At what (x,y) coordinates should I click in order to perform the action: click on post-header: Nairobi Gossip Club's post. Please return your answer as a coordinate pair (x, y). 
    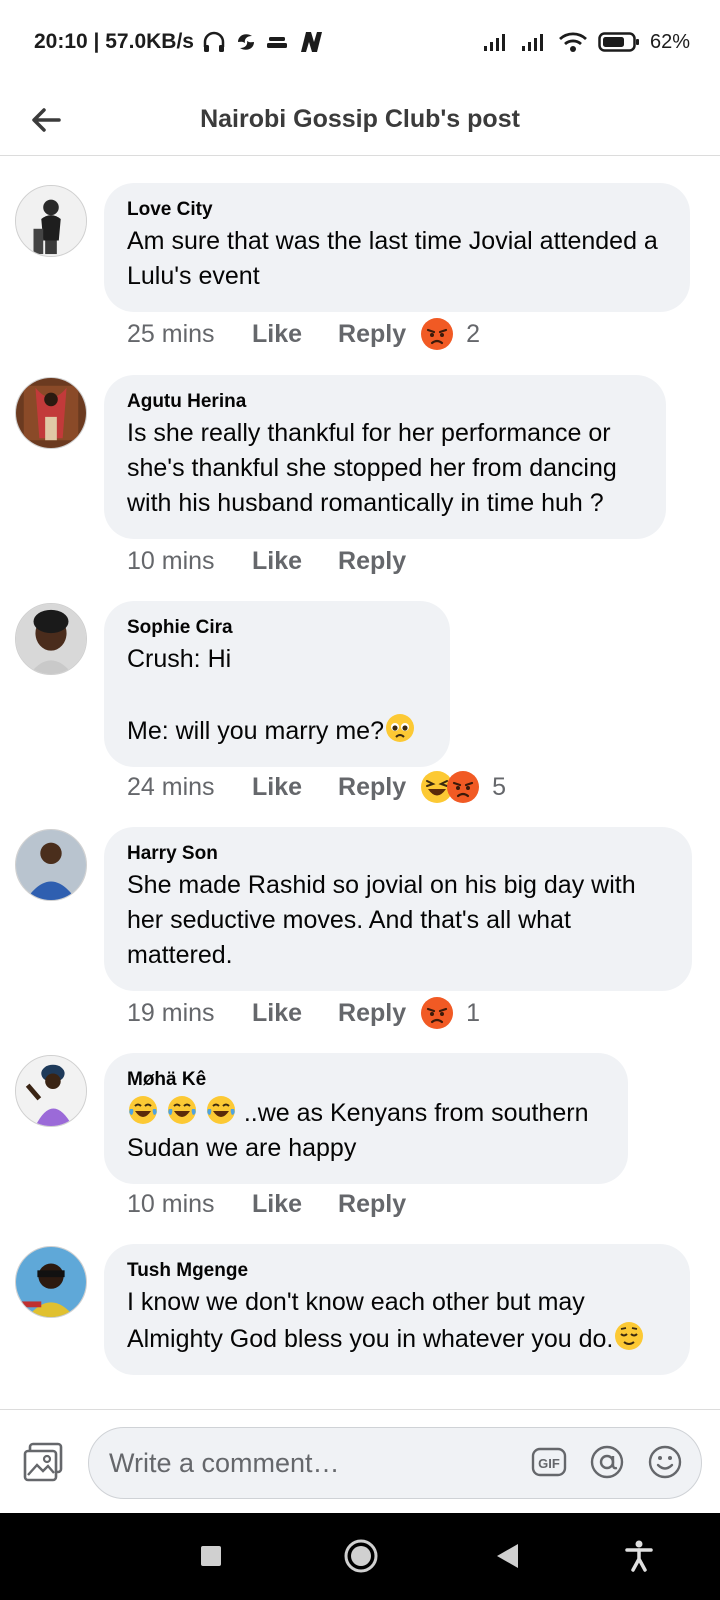
    Looking at the image, I should click on (360, 120).